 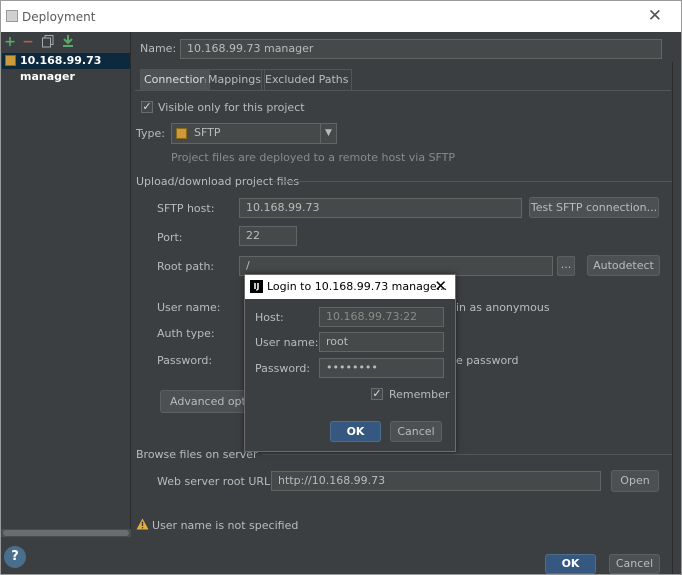 I want to click on login-cancel-button: Cancel, so click(x=416, y=431).